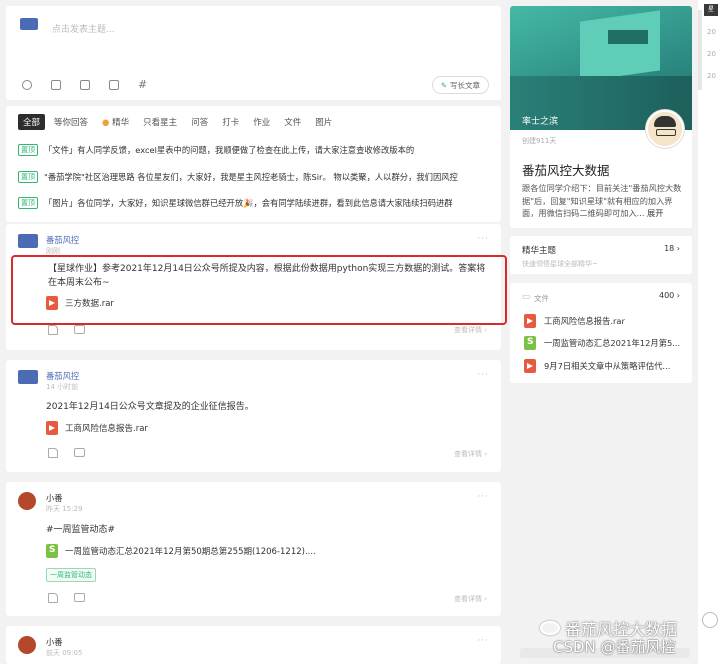  What do you see at coordinates (669, 295) in the screenshot?
I see `files-count: 400 ›` at bounding box center [669, 295].